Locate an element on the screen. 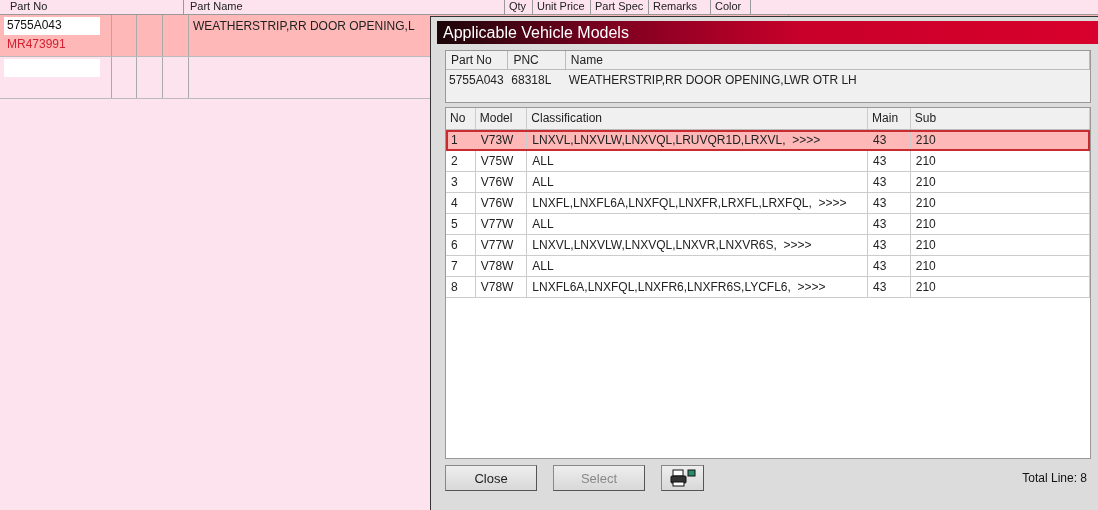  table-row: 1 V73W LNXVL,LNXVLW,LNXVQL,LRUVQR1D,LRXVL, >>>> 43 210 is located at coordinates (768, 140).